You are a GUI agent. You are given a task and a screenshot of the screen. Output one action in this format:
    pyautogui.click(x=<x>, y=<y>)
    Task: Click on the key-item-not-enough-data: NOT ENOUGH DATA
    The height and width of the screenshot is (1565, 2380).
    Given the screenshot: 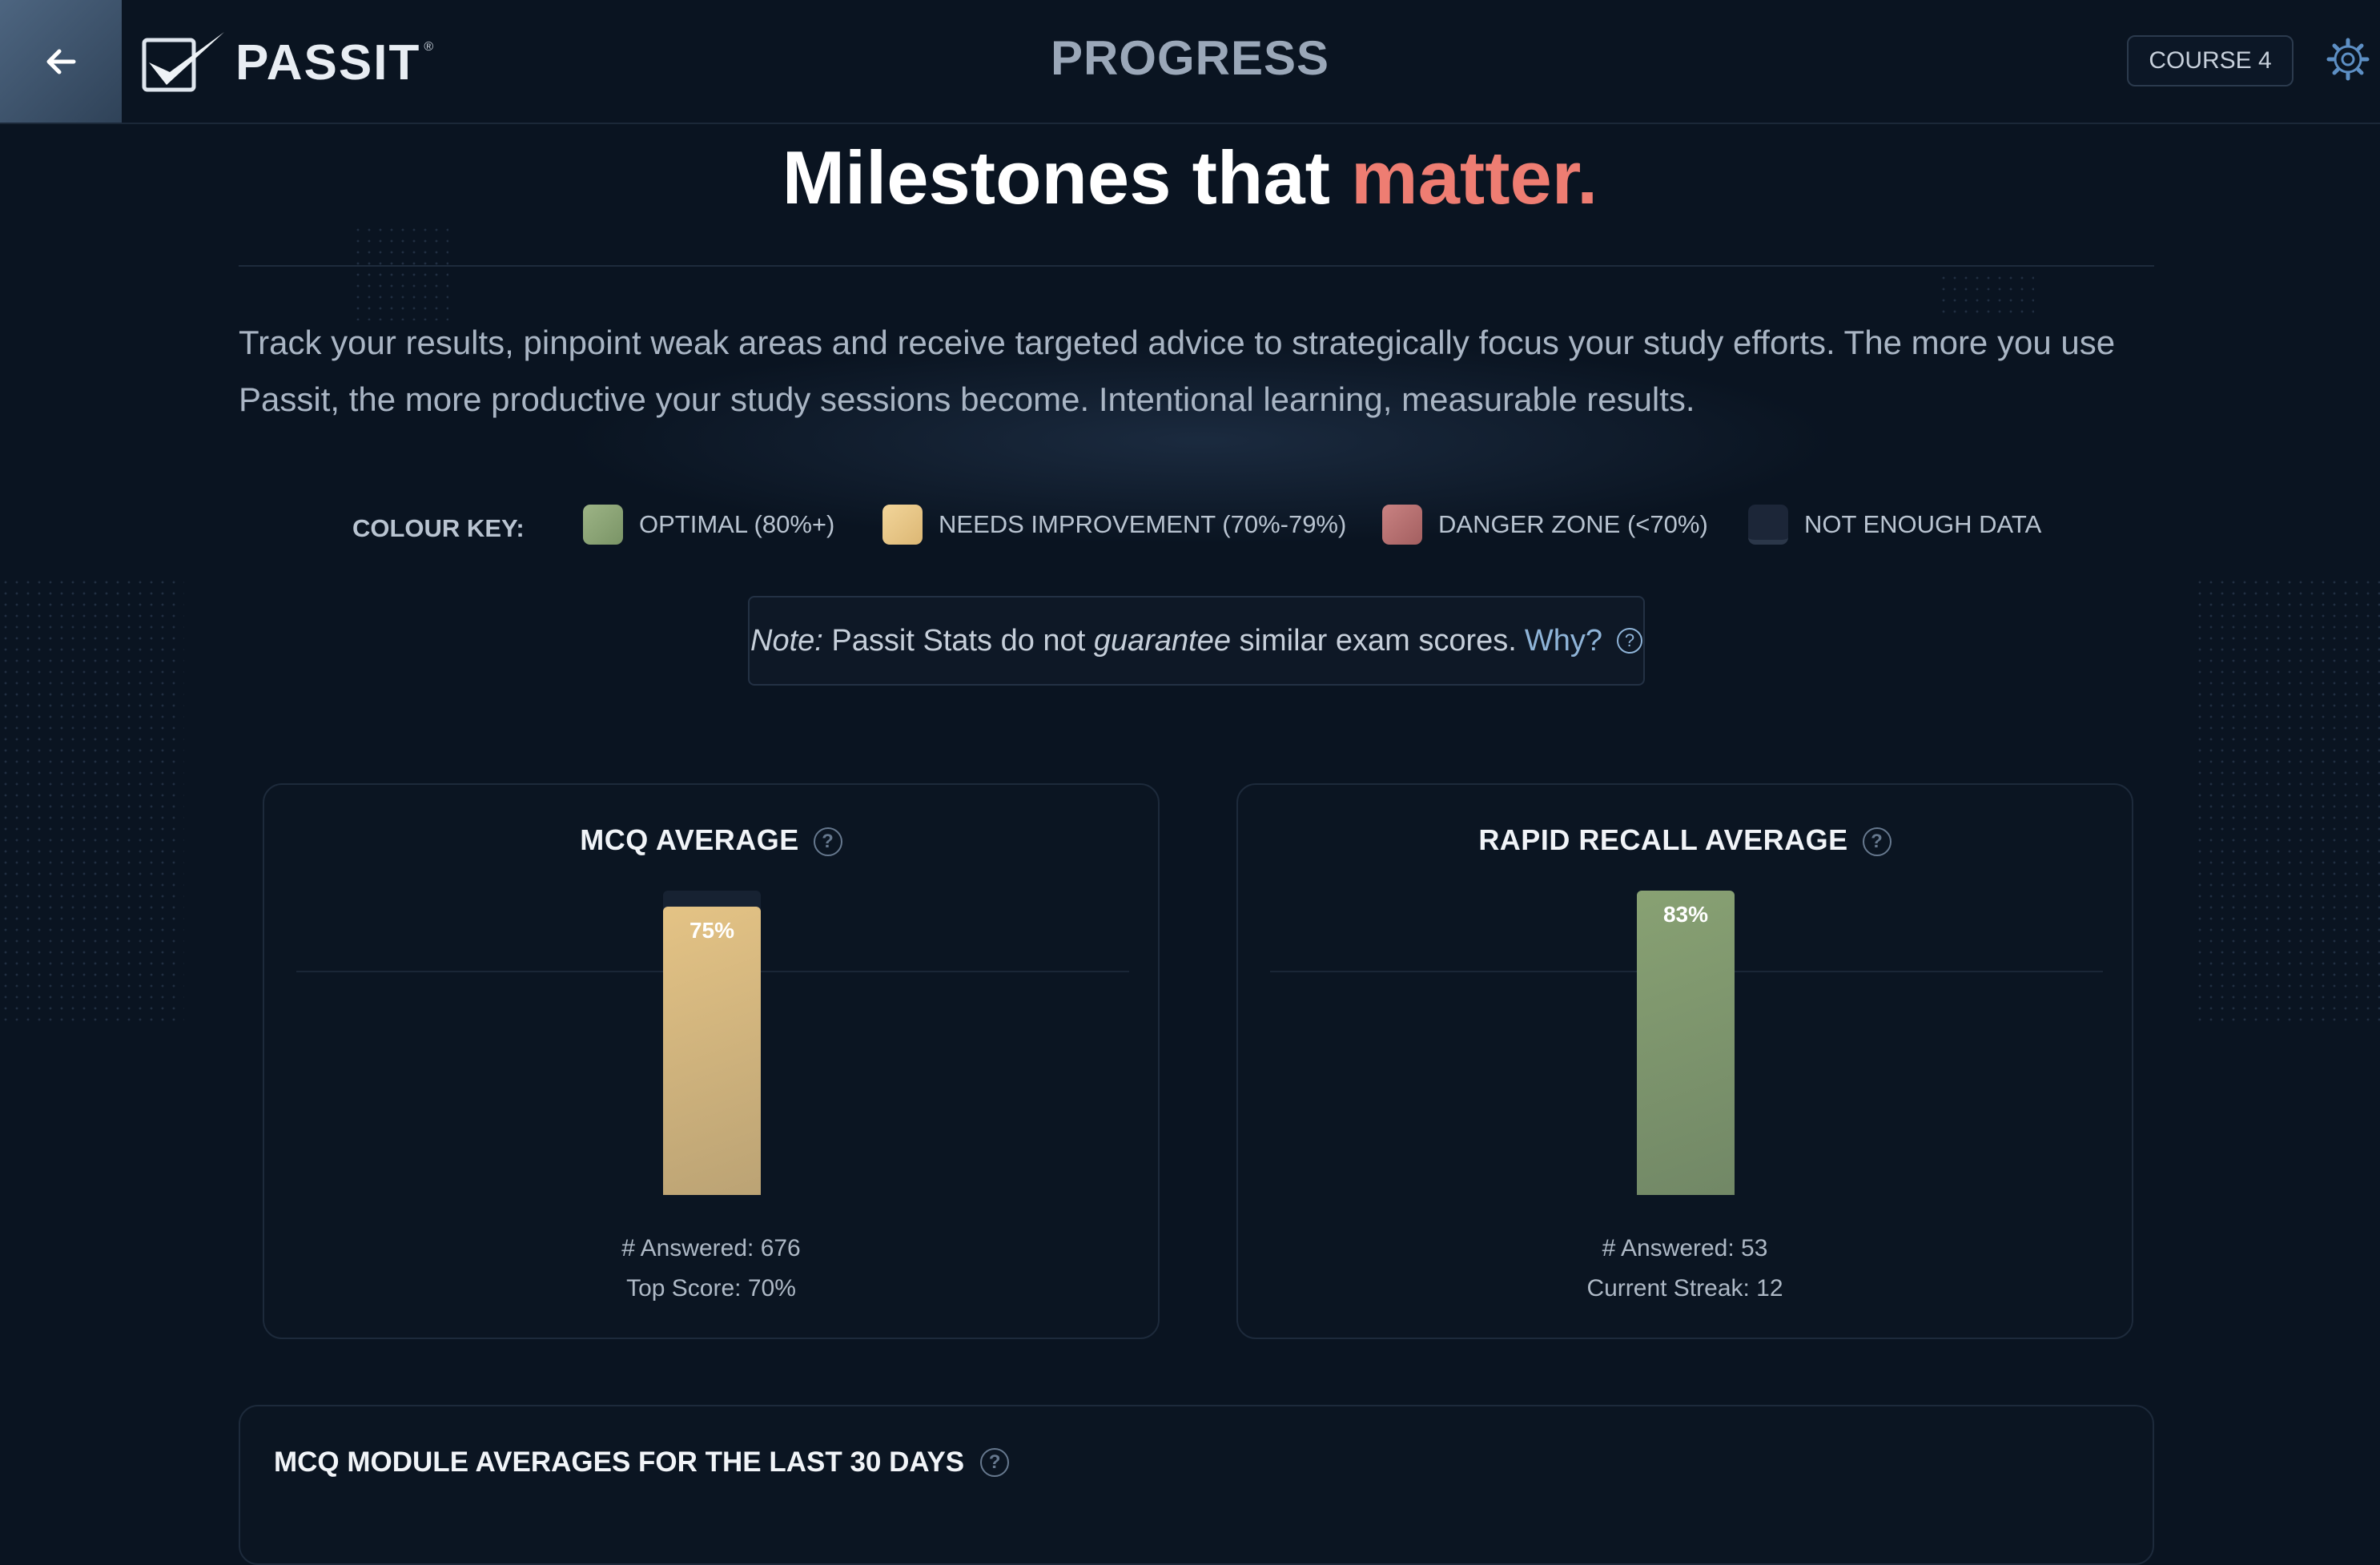 What is the action you would take?
    pyautogui.click(x=1894, y=525)
    